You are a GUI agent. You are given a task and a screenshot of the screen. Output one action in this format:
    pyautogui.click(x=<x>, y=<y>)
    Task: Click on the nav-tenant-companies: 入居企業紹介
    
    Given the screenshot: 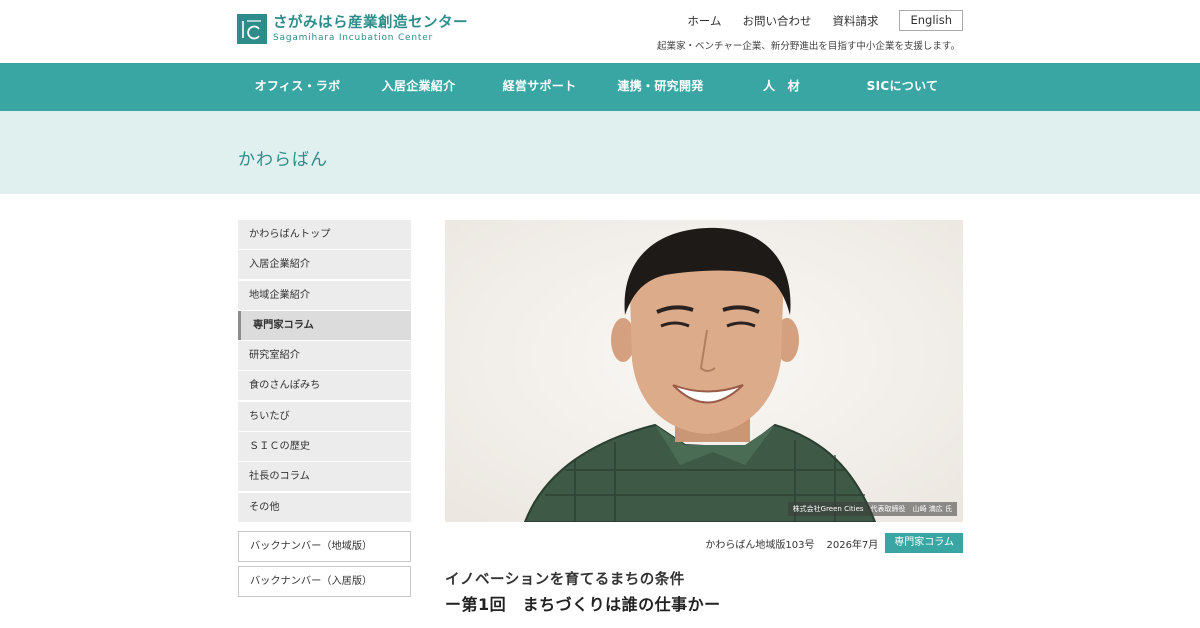 What is the action you would take?
    pyautogui.click(x=418, y=87)
    